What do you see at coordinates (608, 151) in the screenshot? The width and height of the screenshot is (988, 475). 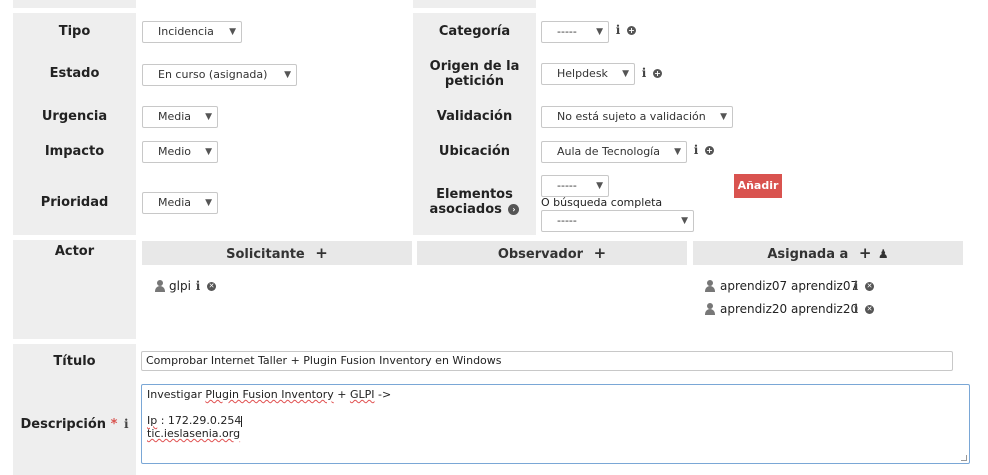 I see `ubicacion-value: Aula de Tecnología` at bounding box center [608, 151].